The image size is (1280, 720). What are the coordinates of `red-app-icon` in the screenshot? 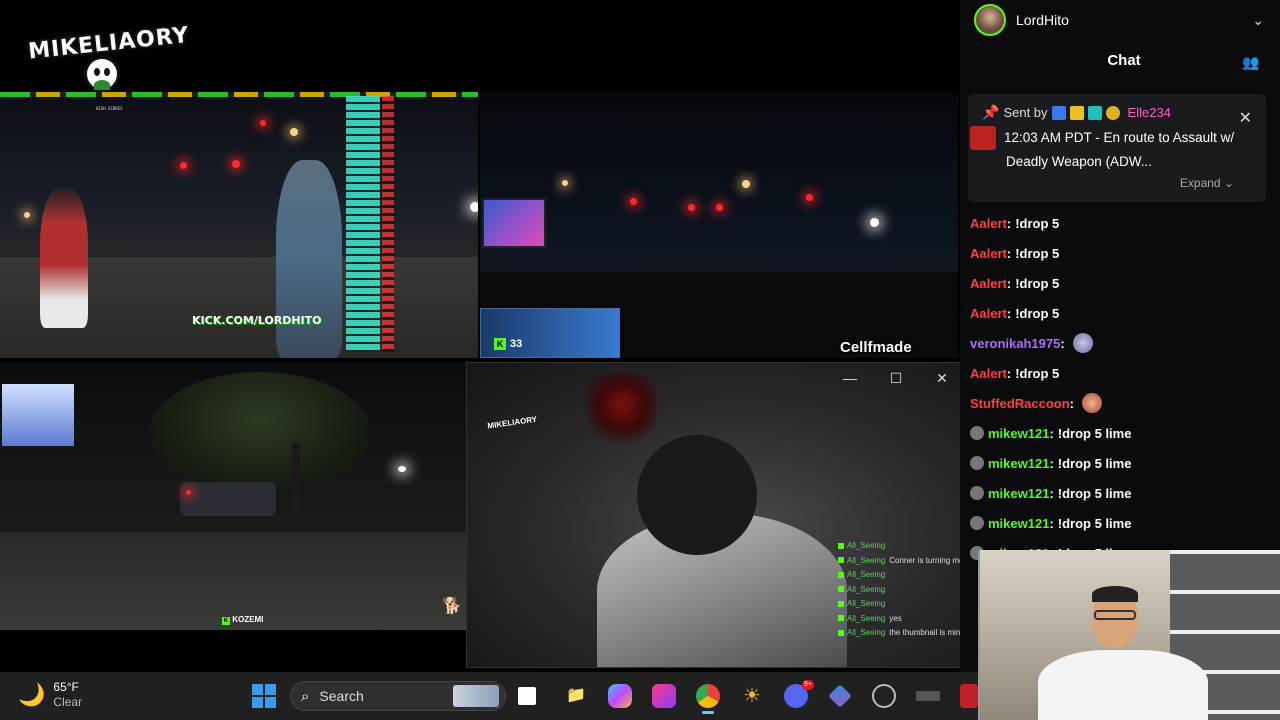 It's located at (969, 696).